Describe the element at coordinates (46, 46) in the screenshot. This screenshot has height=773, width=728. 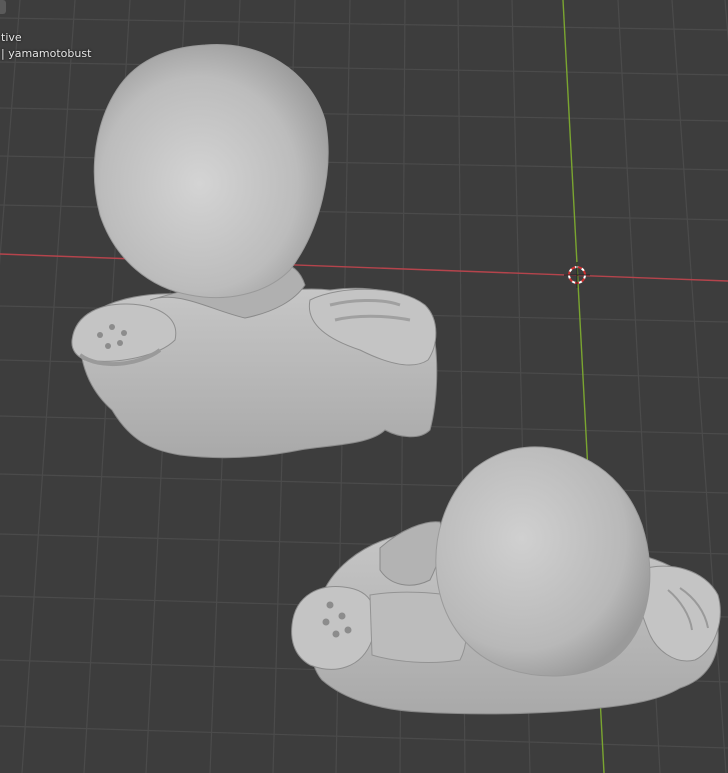
I see `viewport-info-overlay: tive | yamamotobust` at that location.